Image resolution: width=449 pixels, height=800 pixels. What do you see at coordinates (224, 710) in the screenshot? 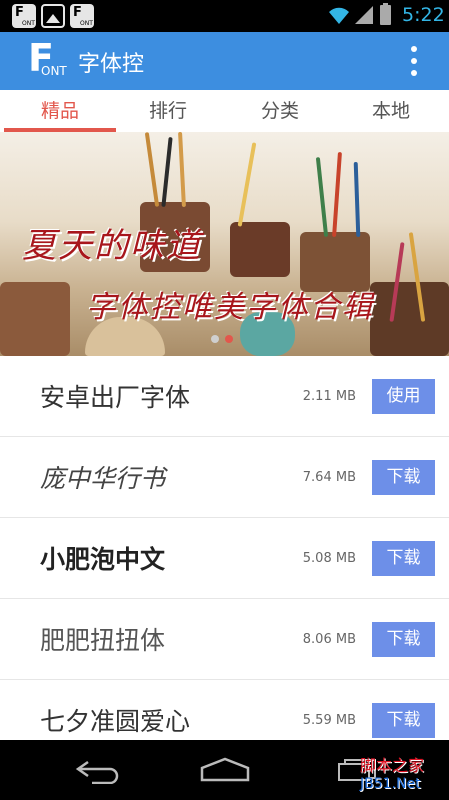
I see `font-row: 七夕准圆爱心 5.59 MB 下载` at bounding box center [224, 710].